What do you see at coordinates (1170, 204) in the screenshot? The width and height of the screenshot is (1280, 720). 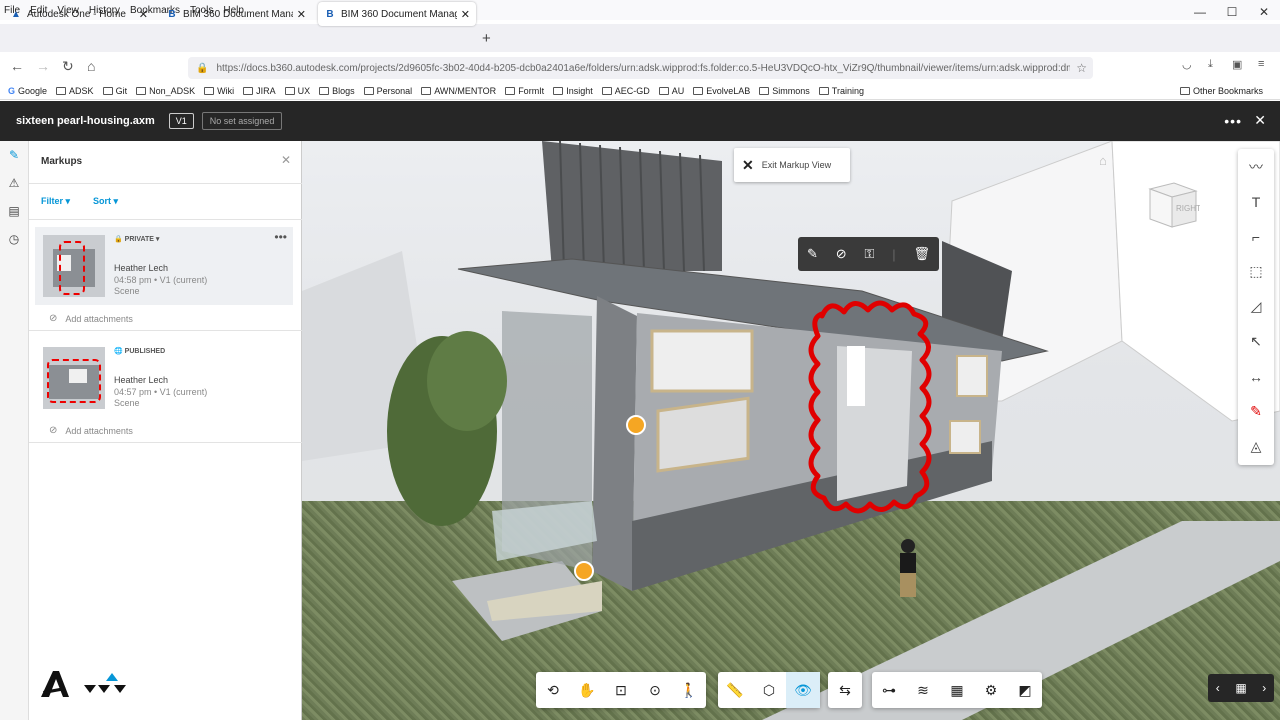 I see `viewcube: RIGHT` at bounding box center [1170, 204].